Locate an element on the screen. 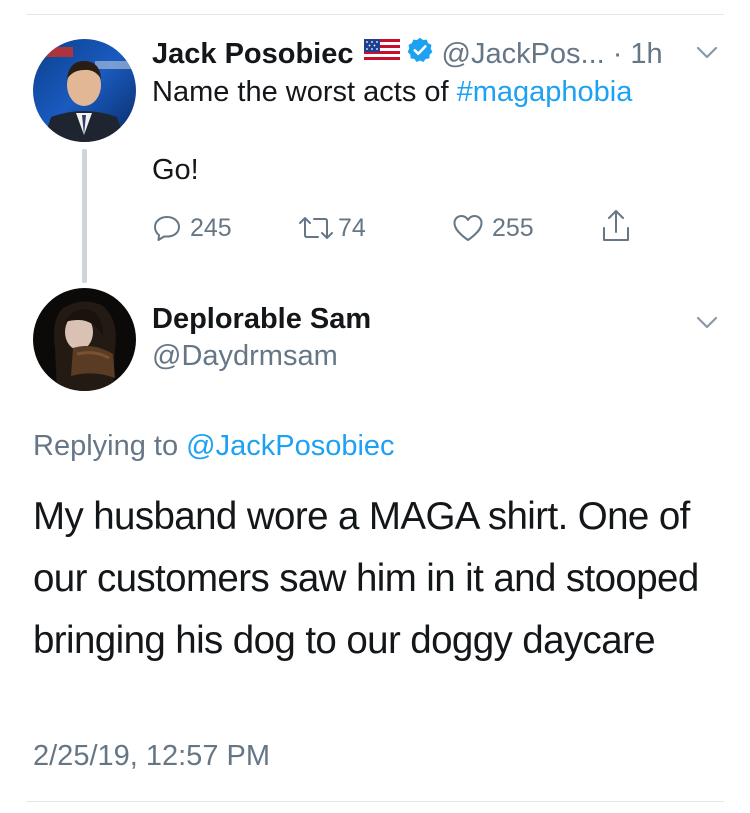  avatar-jack-posobiec is located at coordinates (84, 90).